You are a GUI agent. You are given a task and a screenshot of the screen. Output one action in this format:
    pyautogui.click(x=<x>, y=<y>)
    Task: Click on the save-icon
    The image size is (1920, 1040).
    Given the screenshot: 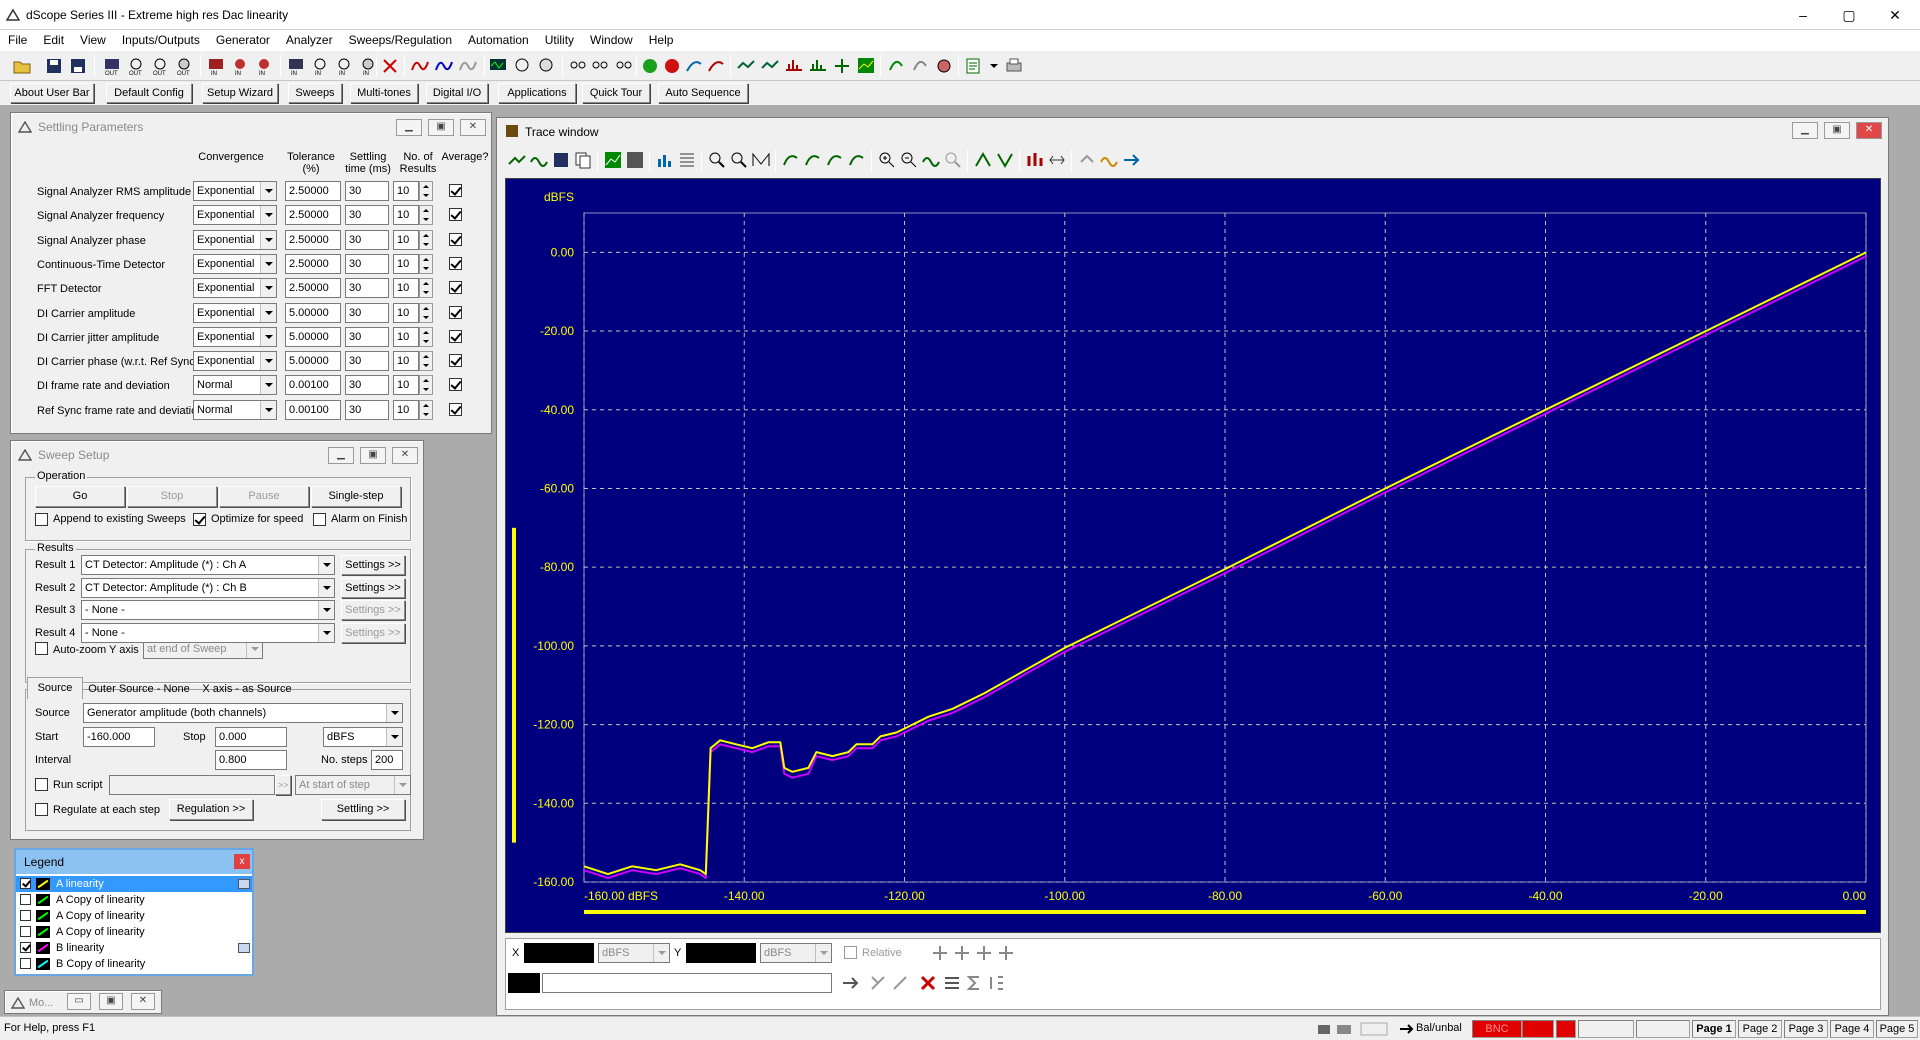 What is the action you would take?
    pyautogui.click(x=54, y=66)
    